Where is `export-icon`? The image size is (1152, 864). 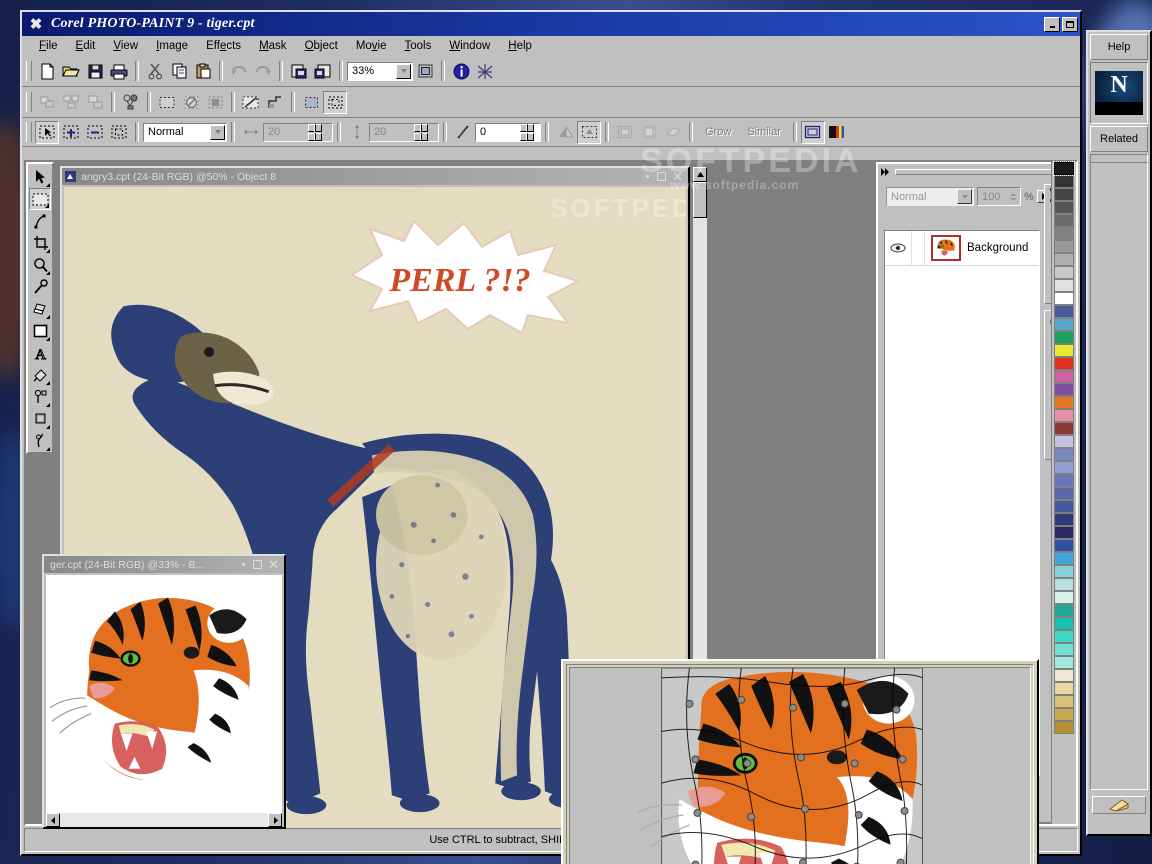 export-icon is located at coordinates (323, 71).